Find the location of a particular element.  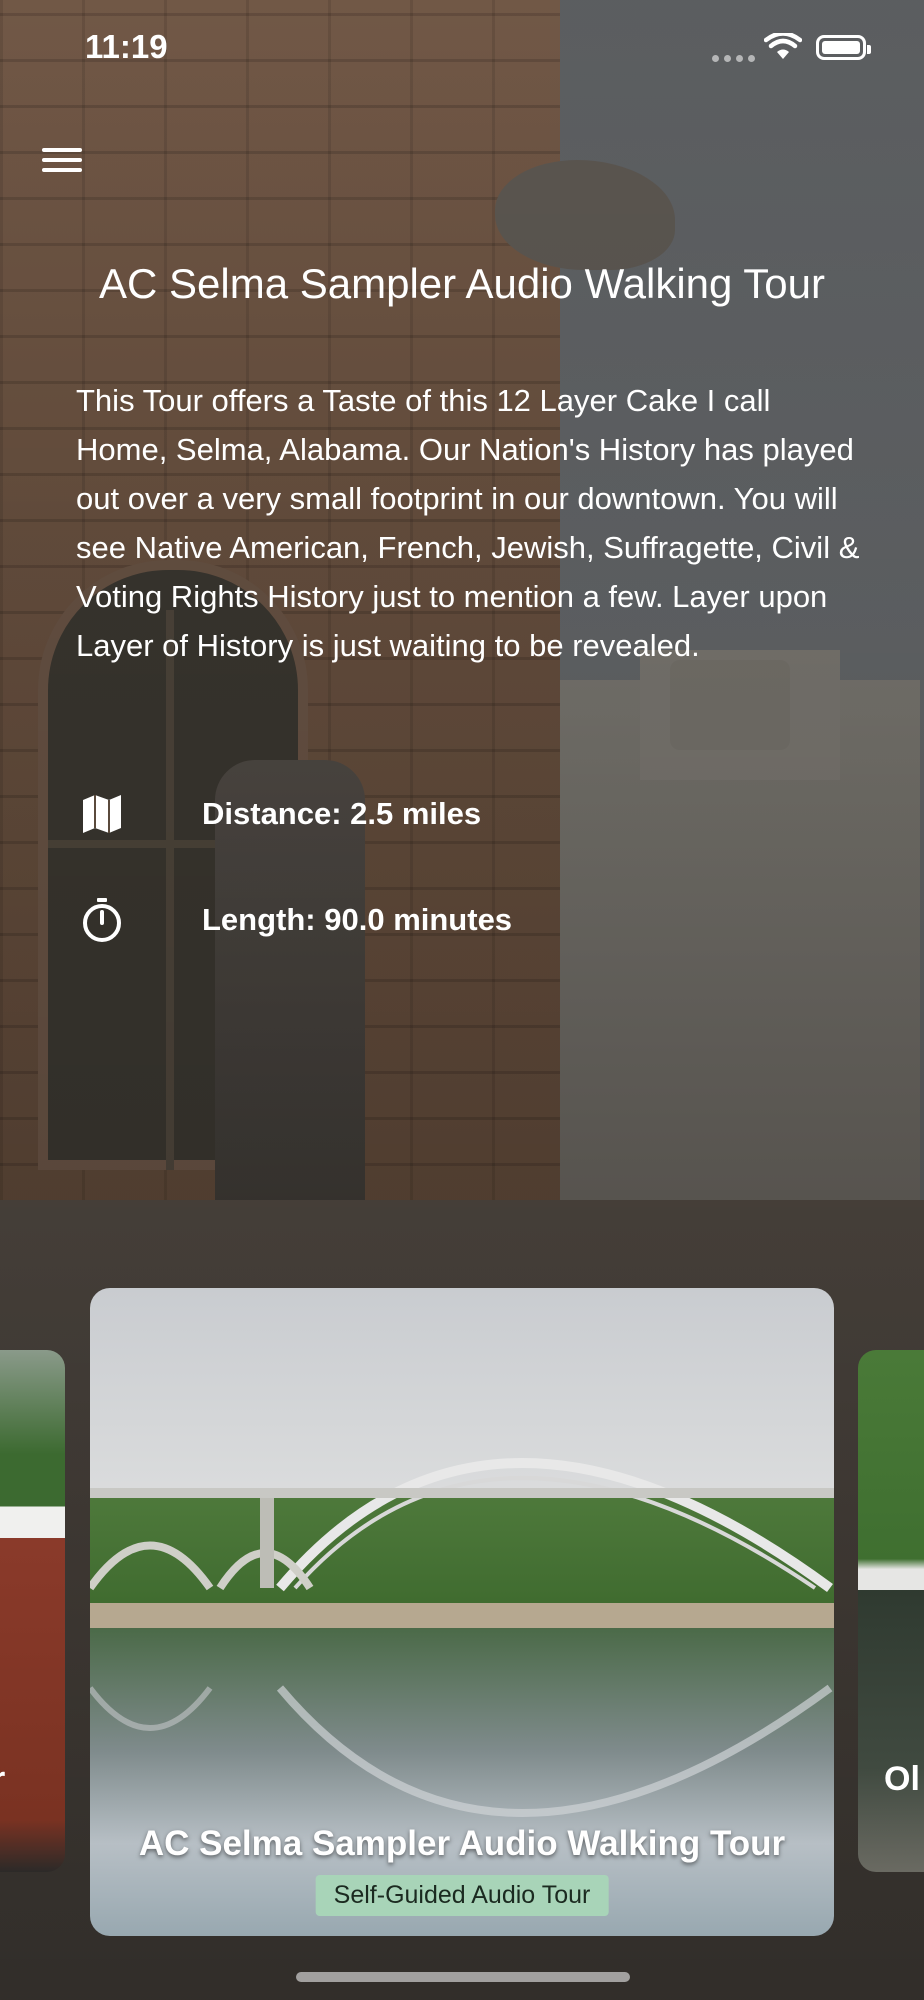

cellular-signal-icon is located at coordinates (733, 58).